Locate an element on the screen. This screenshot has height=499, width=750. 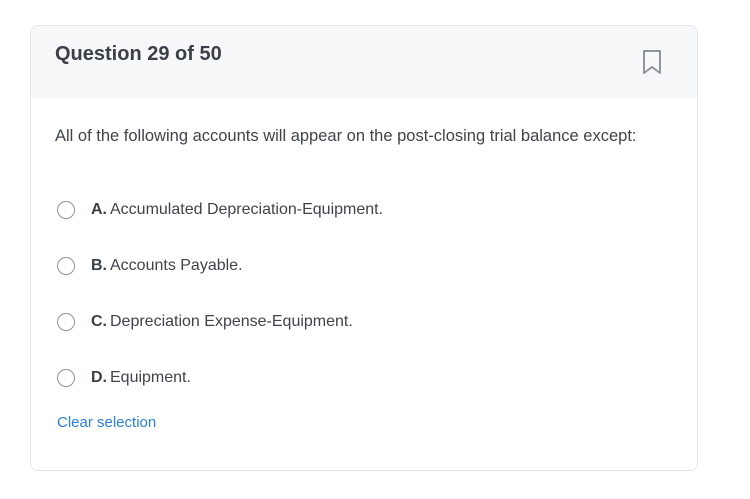
option-letter: B. is located at coordinates (99, 265).